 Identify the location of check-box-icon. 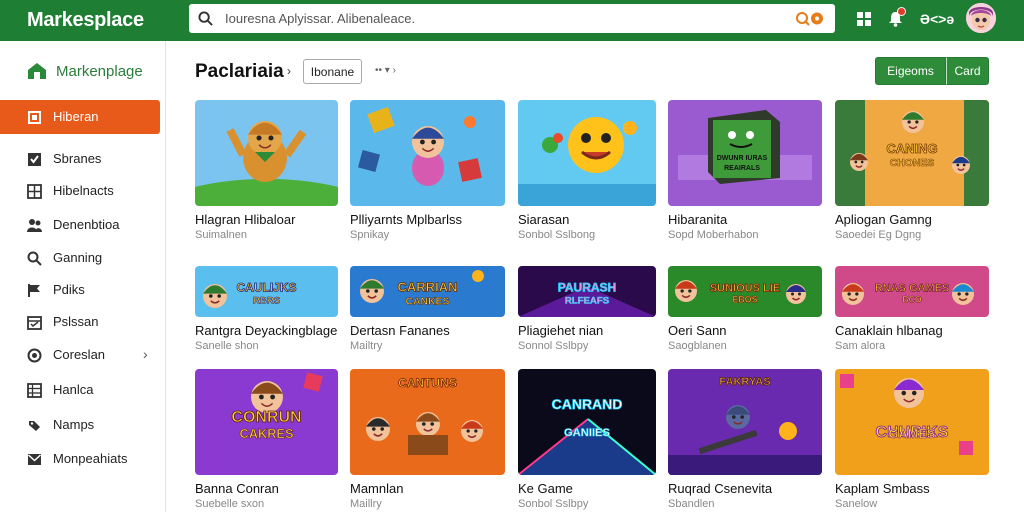
(34, 159).